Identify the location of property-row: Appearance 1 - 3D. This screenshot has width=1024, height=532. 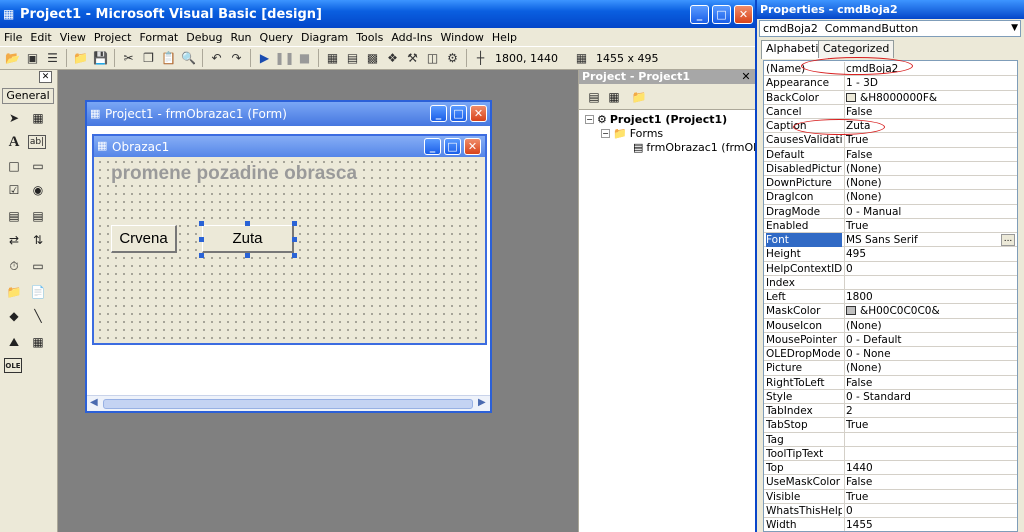
(890, 83).